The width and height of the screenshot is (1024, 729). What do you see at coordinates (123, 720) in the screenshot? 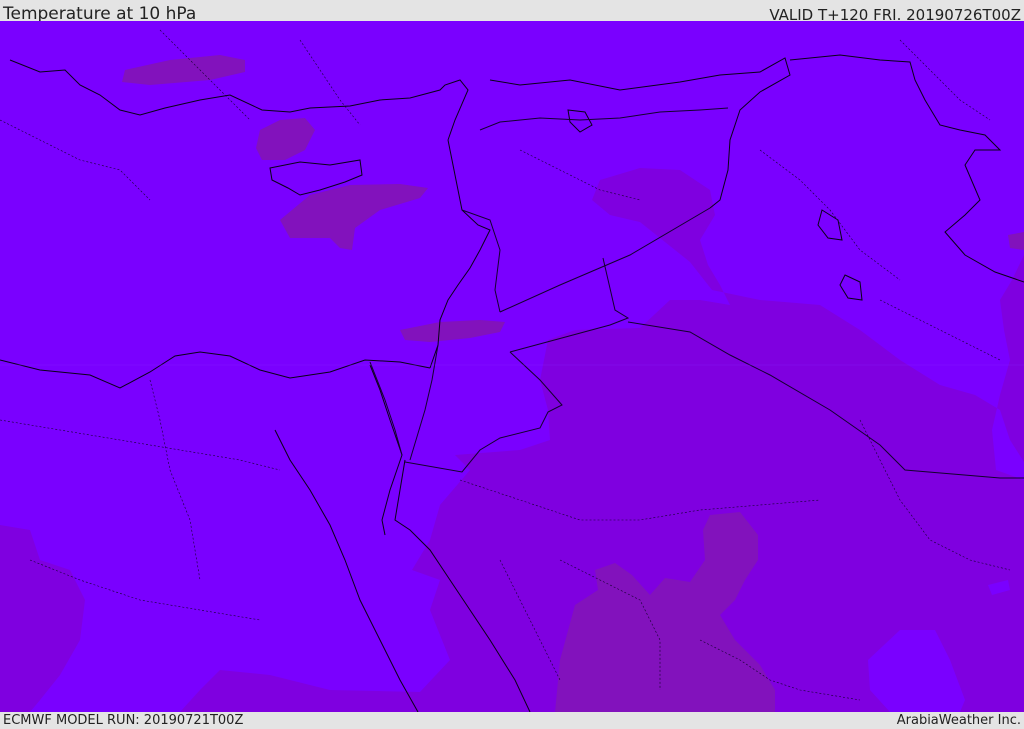
I see `model-run-label: ECMWF MODEL RUN: 20190721T00Z` at bounding box center [123, 720].